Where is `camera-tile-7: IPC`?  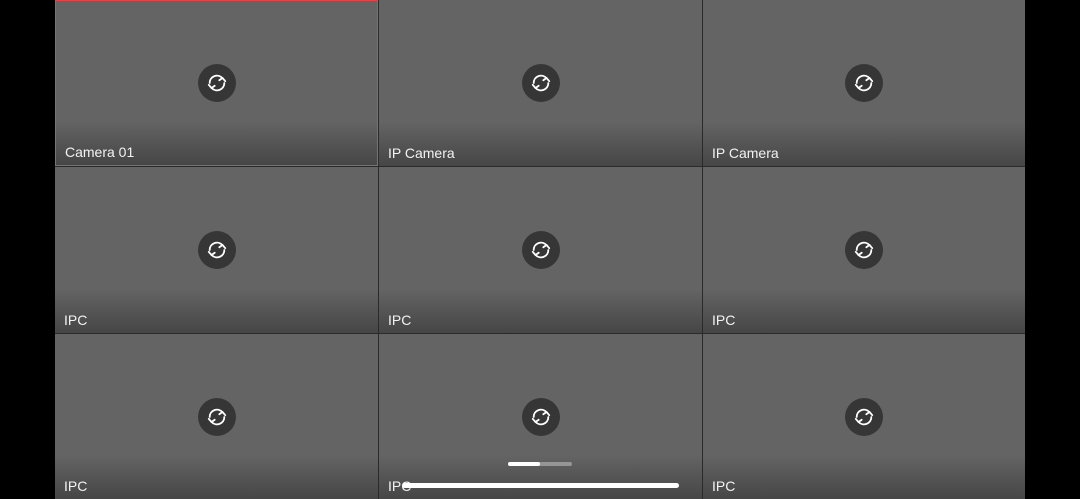
camera-tile-7: IPC is located at coordinates (216, 416).